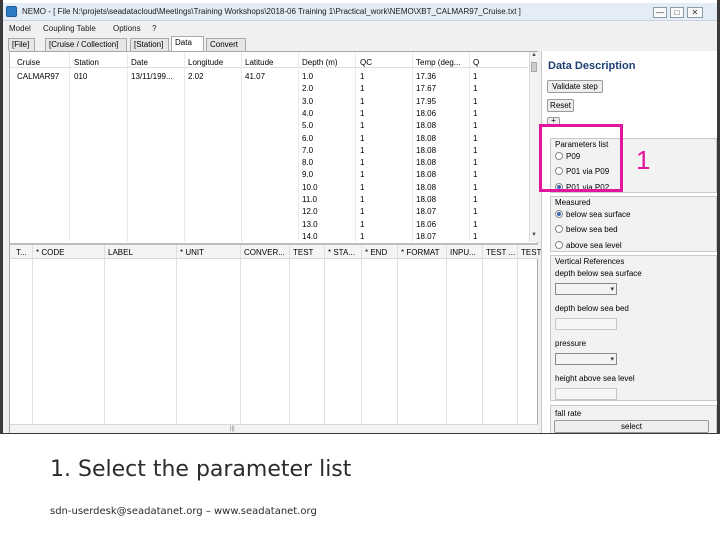  Describe the element at coordinates (274, 428) in the screenshot. I see `horizontal-scrollbar: |||` at that location.